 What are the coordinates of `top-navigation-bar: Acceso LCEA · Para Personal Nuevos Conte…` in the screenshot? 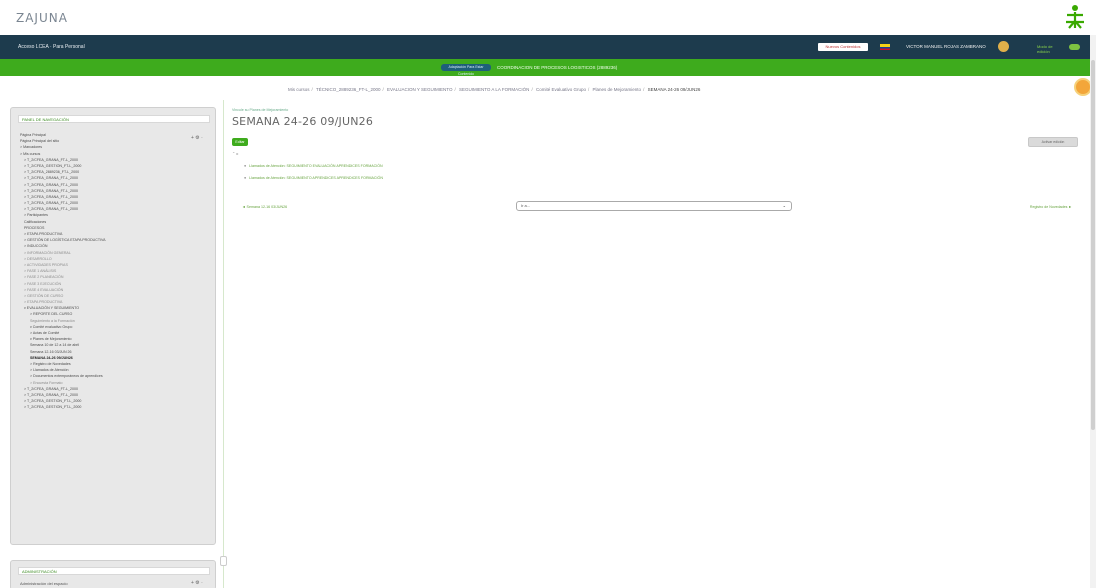 It's located at (548, 47).